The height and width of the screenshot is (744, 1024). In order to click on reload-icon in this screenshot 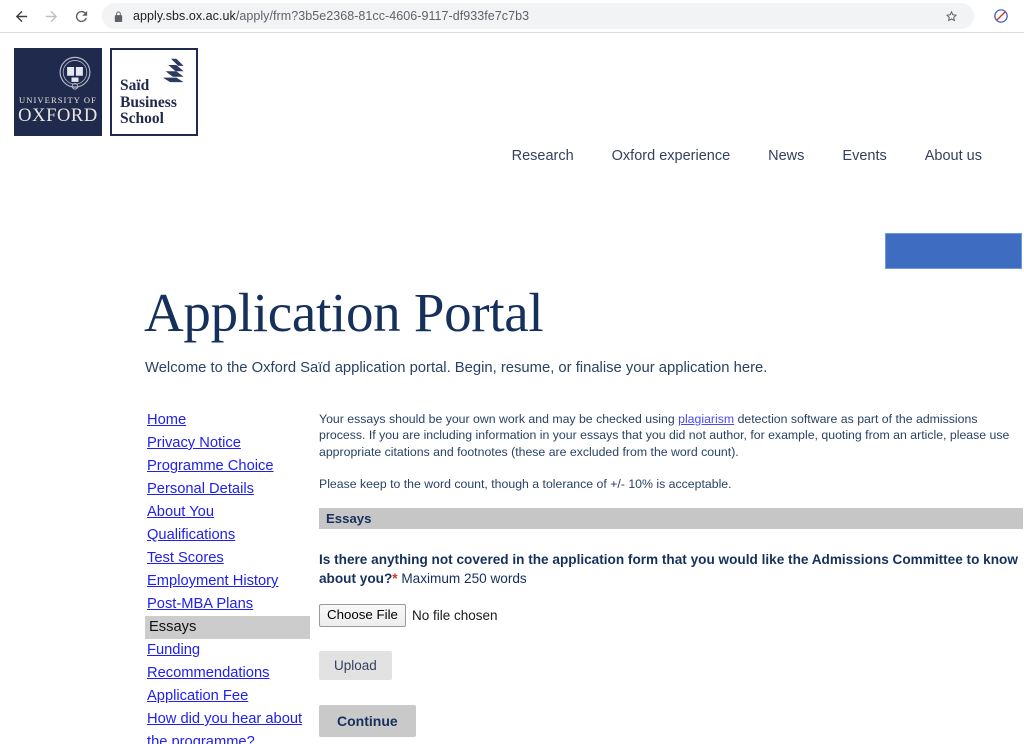, I will do `click(81, 16)`.